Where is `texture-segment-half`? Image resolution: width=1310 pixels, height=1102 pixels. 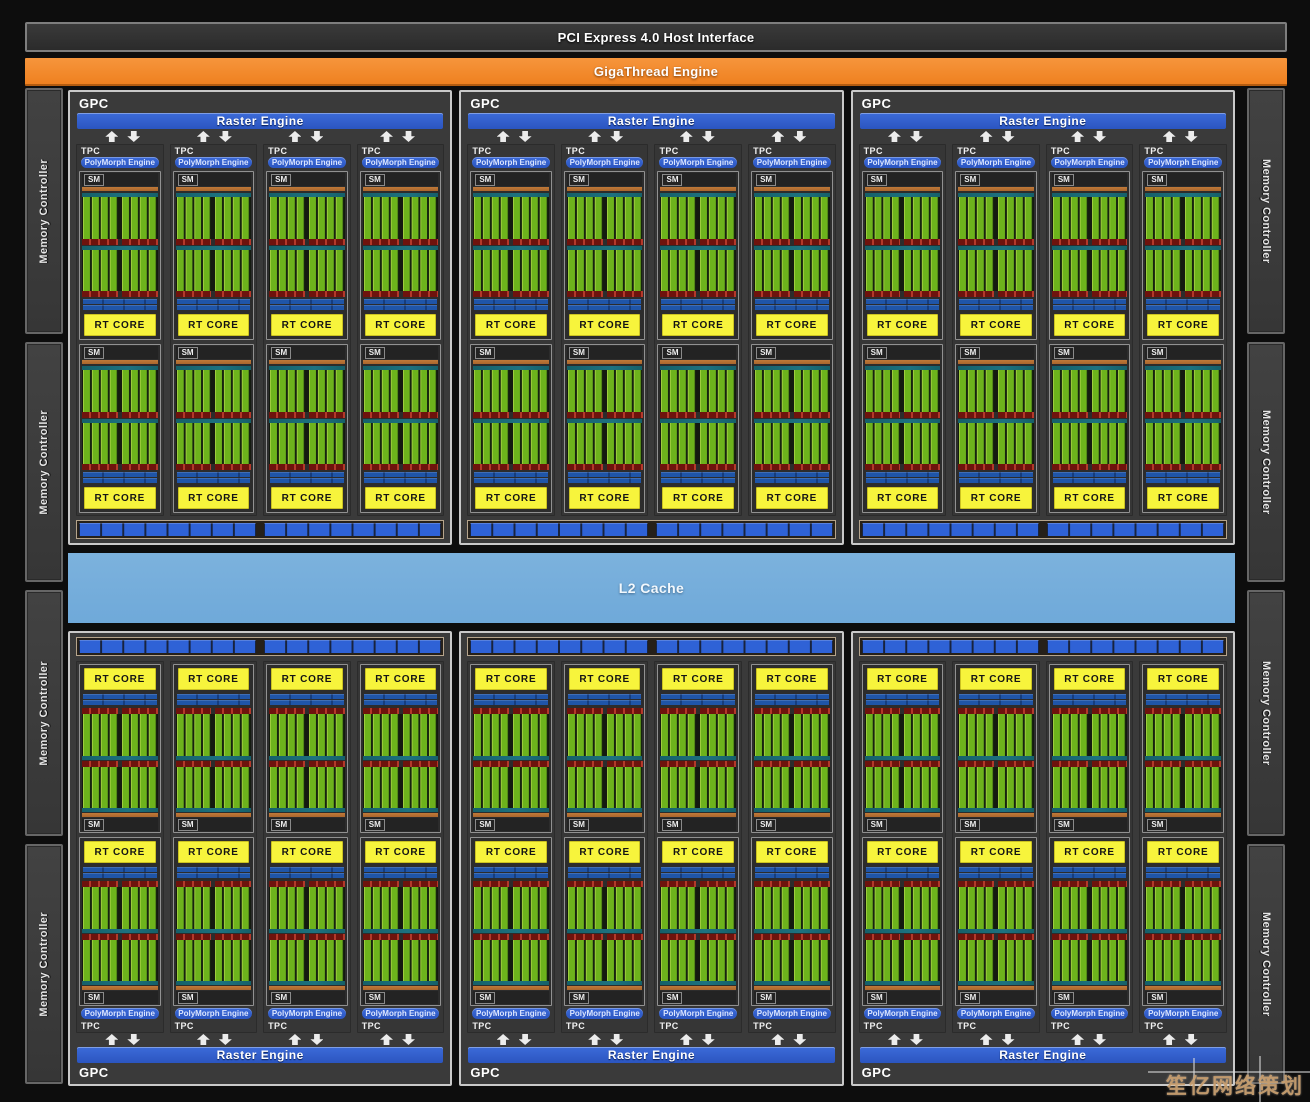 texture-segment-half is located at coordinates (353, 646).